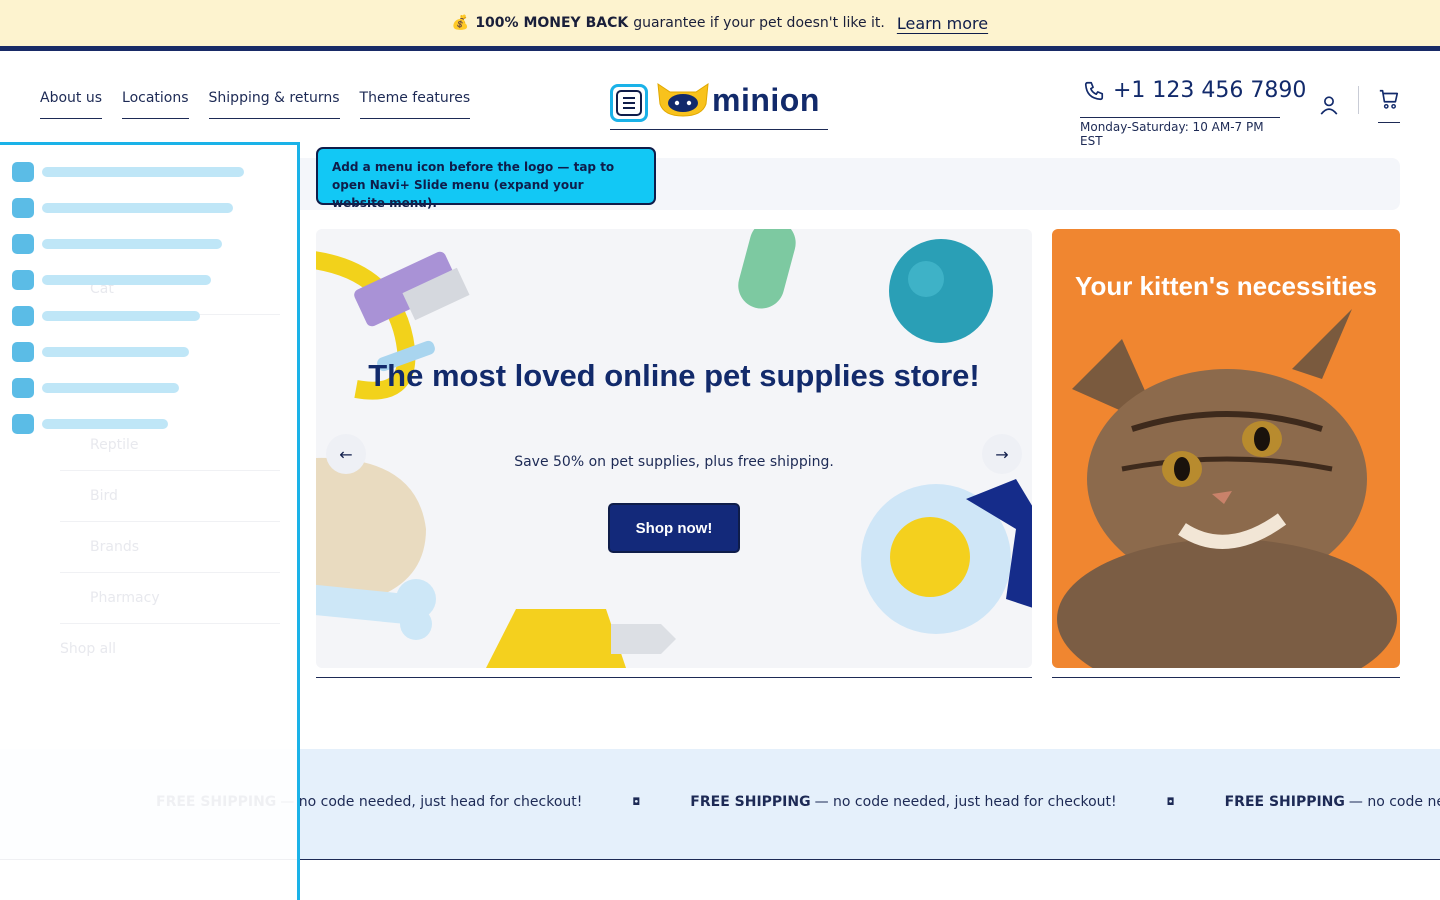 The height and width of the screenshot is (900, 1440). I want to click on phone-contact: +1 123 456 7890, so click(1194, 90).